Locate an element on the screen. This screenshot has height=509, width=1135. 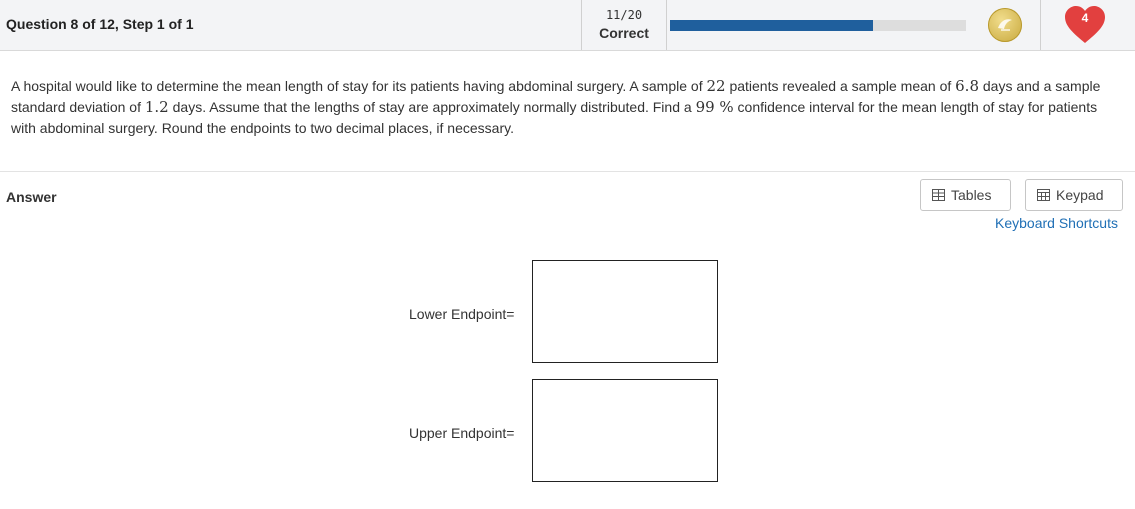
tables-button: Tables is located at coordinates (965, 195).